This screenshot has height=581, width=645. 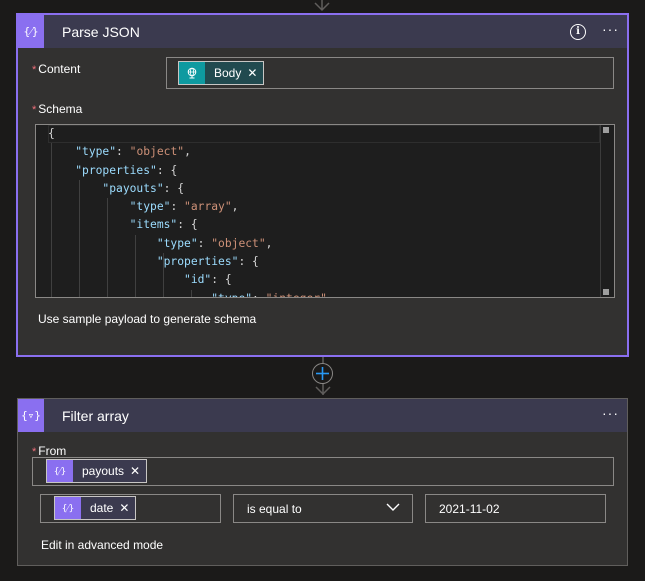 What do you see at coordinates (393, 507) in the screenshot?
I see `chevron-down-icon` at bounding box center [393, 507].